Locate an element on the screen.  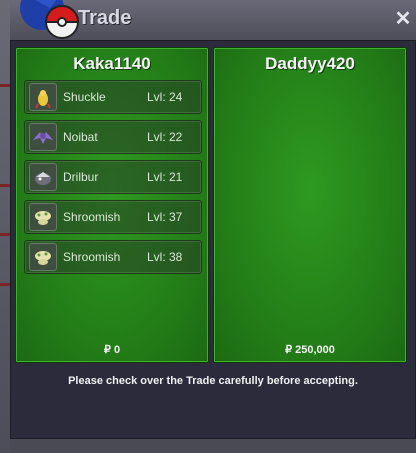
drilbur-icon is located at coordinates (43, 177).